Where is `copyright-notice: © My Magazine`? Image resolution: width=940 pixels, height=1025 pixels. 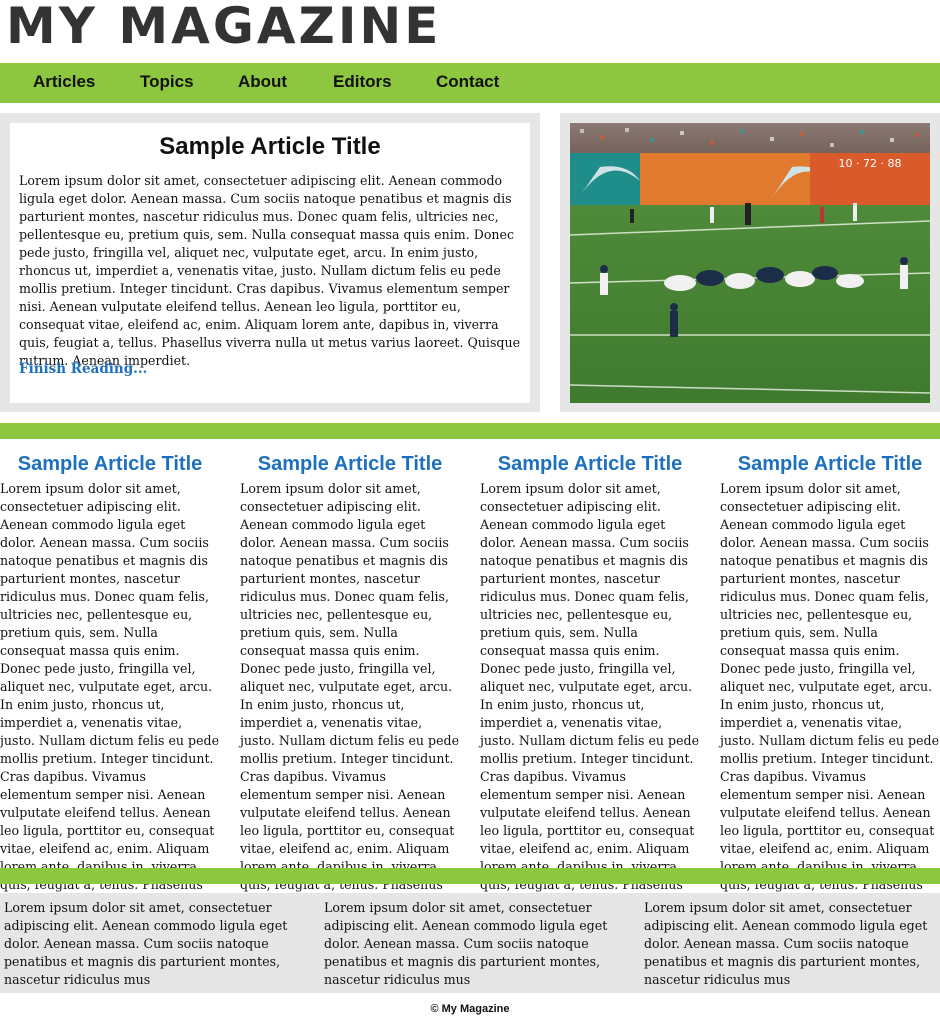
copyright-notice: © My Magazine is located at coordinates (470, 1009).